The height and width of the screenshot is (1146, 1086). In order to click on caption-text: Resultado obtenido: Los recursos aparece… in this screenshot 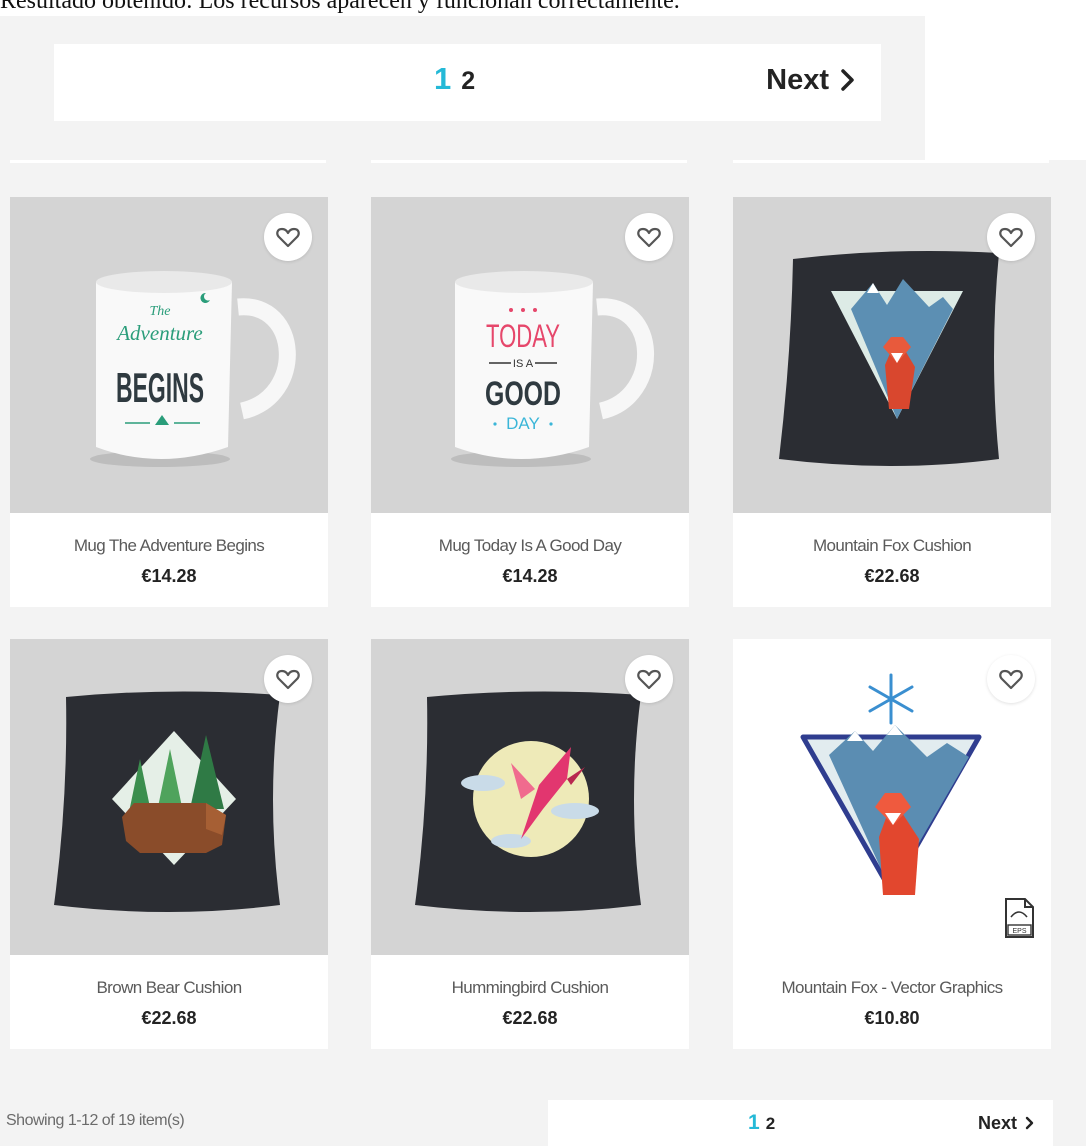, I will do `click(340, 7)`.